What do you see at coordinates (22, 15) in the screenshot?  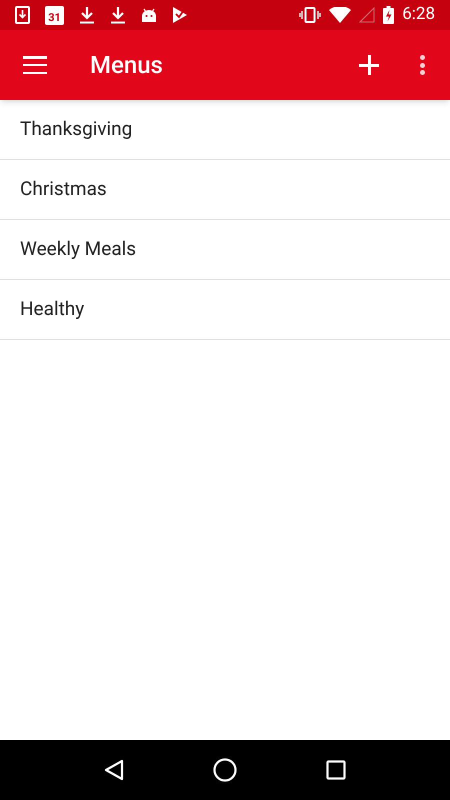 I see `download-file-icon` at bounding box center [22, 15].